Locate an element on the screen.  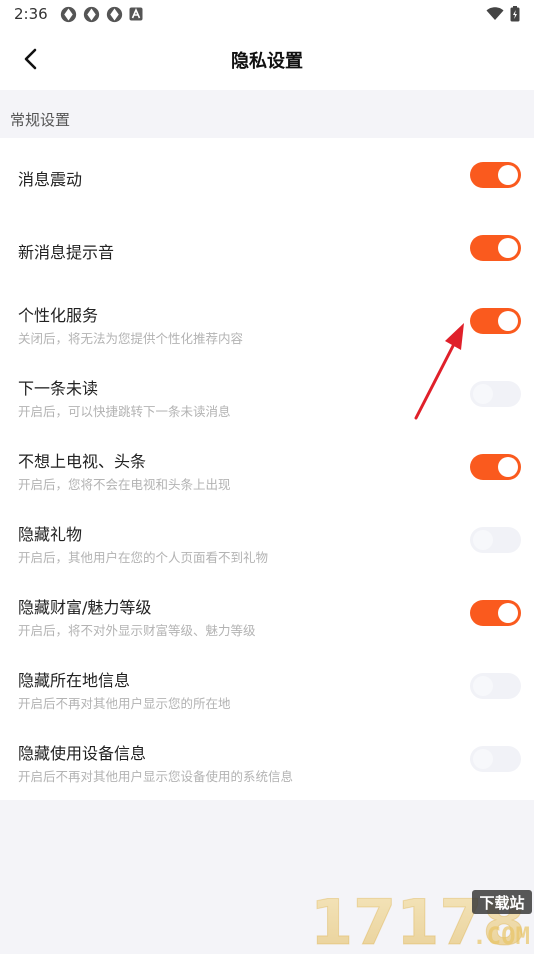
setting-row-hide-gifts: 隐藏礼物 开启后，其他用户在您的个人页面看不到礼物 is located at coordinates (267, 539).